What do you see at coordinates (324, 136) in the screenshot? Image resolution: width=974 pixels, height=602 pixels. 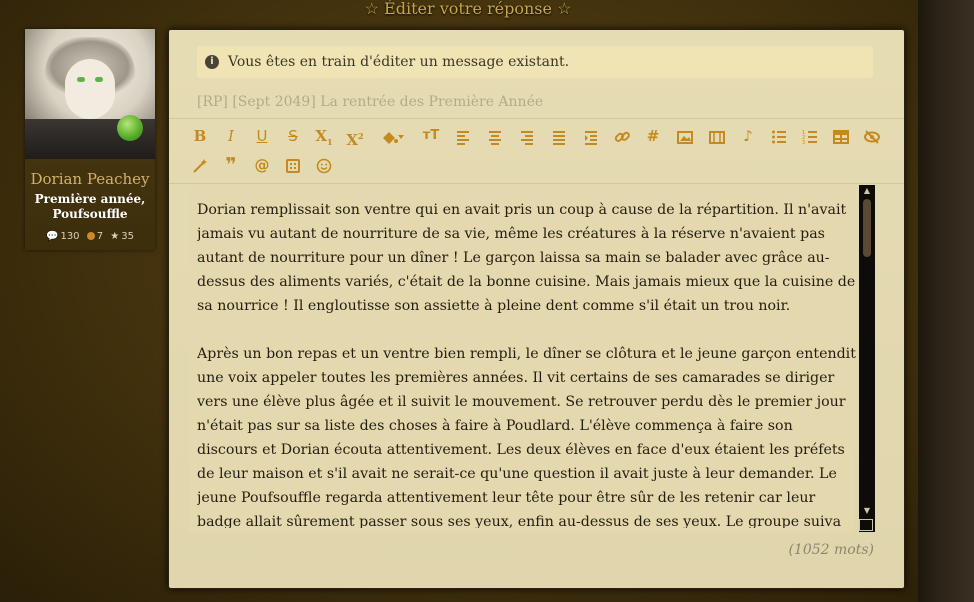 I see `subscript-icon: X1` at bounding box center [324, 136].